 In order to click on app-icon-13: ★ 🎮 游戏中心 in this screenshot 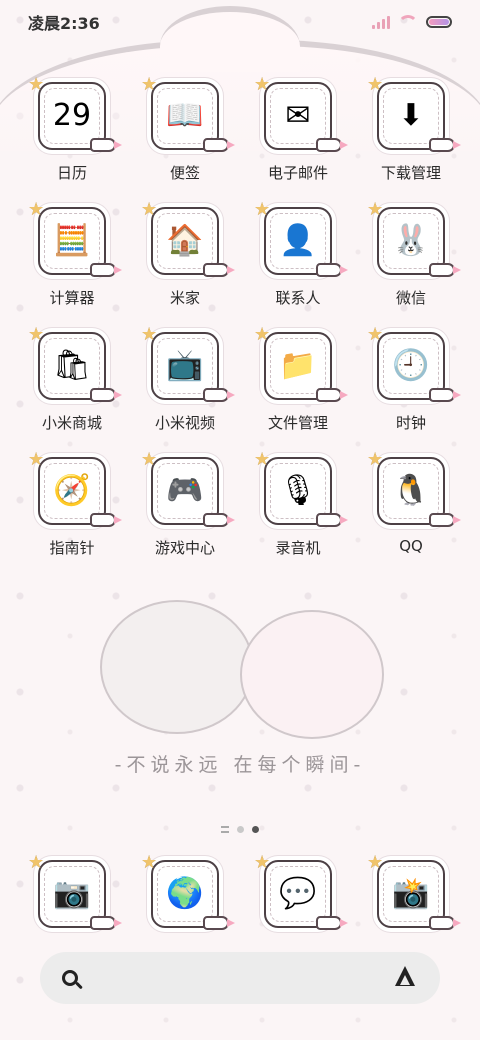, I will do `click(185, 503)`.